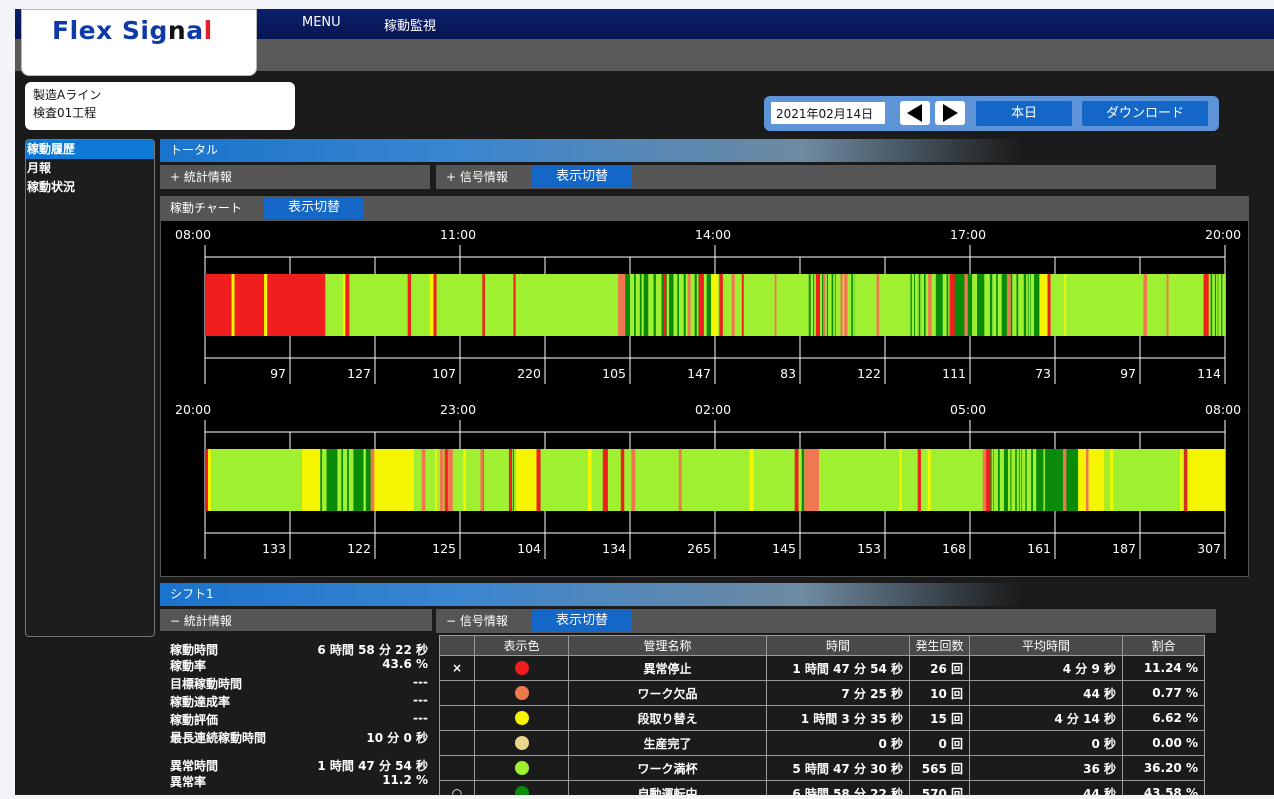  I want to click on cell-ratio: 0.77 %, so click(1163, 693).